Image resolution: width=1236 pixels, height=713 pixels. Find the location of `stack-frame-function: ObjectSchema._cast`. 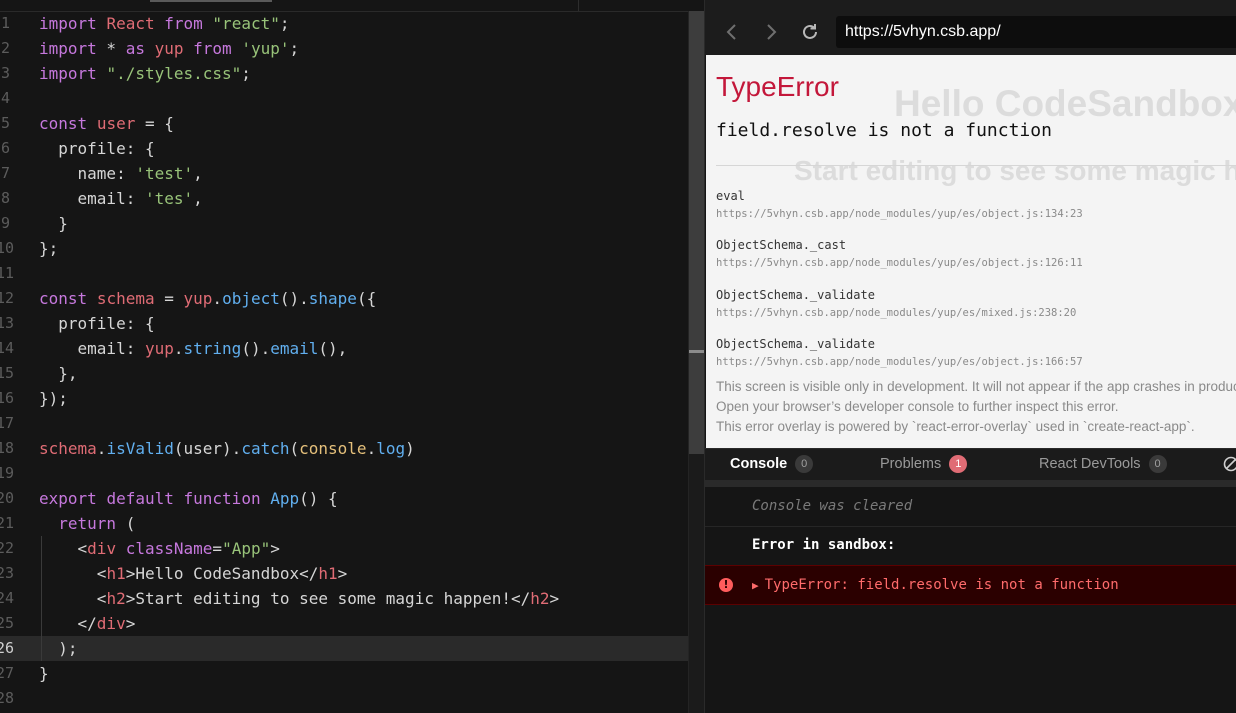

stack-frame-function: ObjectSchema._cast is located at coordinates (781, 245).